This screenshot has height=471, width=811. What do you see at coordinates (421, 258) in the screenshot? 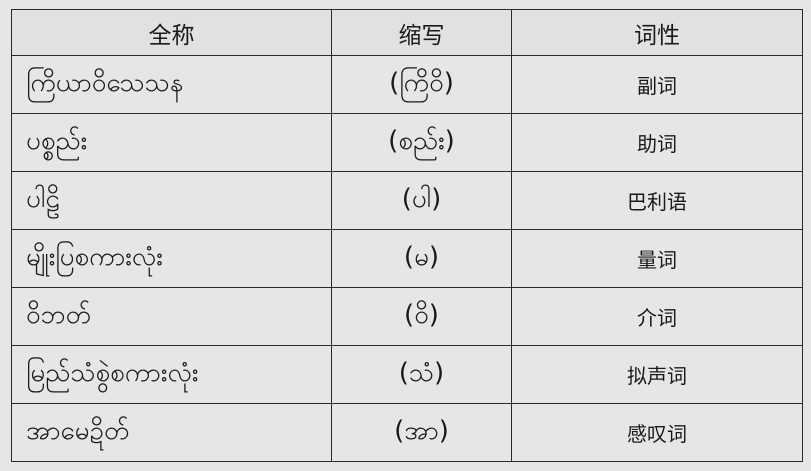
I see `cell-abbreviation: (မ)` at bounding box center [421, 258].